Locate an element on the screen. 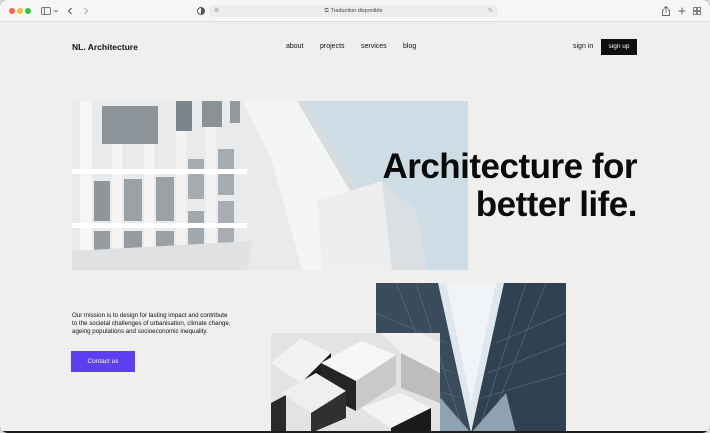 The width and height of the screenshot is (710, 433). nav-link-blog: blog is located at coordinates (409, 46).